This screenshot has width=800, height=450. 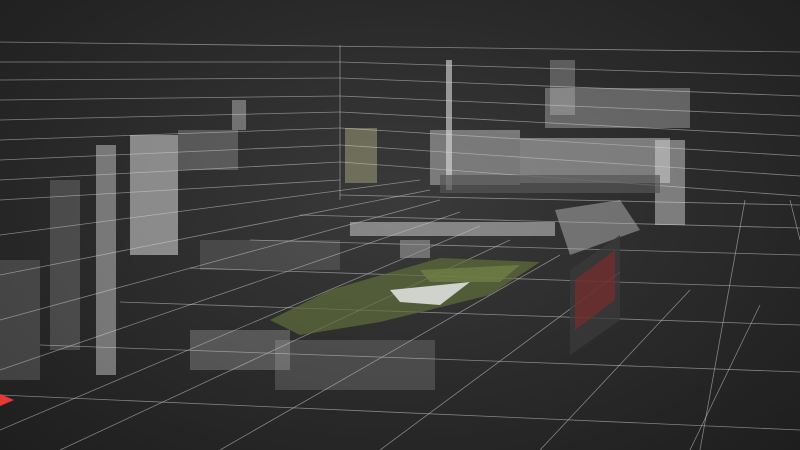 What do you see at coordinates (8, 400) in the screenshot?
I see `axis-gizmo-icon` at bounding box center [8, 400].